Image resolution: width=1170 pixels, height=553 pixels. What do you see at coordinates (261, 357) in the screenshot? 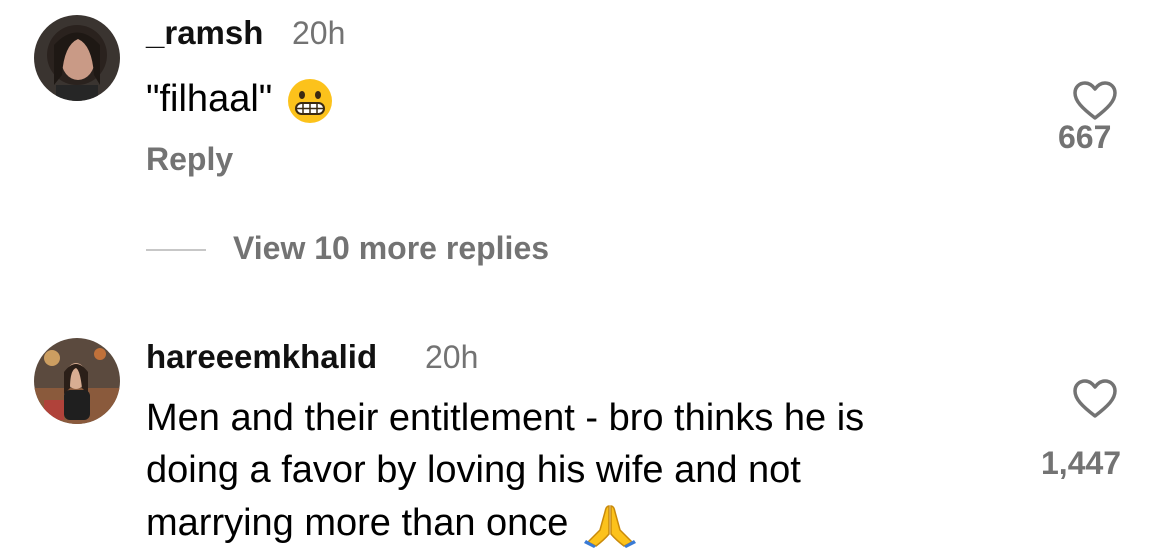
I see `comment-username: hareeemkhalid` at bounding box center [261, 357].